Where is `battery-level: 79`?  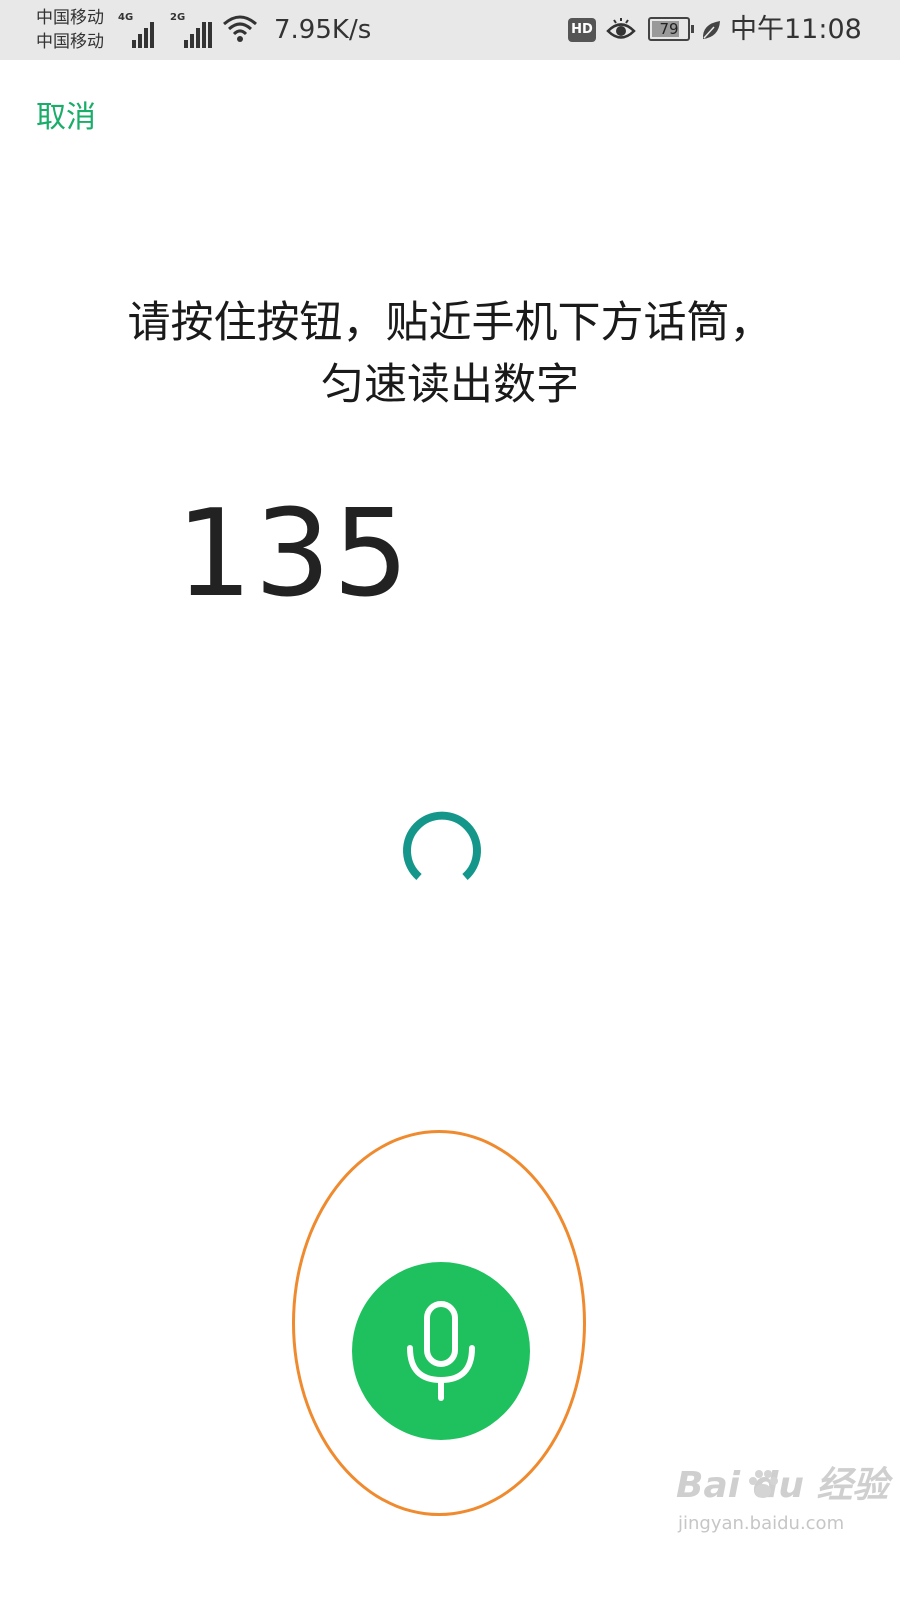
battery-level: 79 is located at coordinates (669, 29).